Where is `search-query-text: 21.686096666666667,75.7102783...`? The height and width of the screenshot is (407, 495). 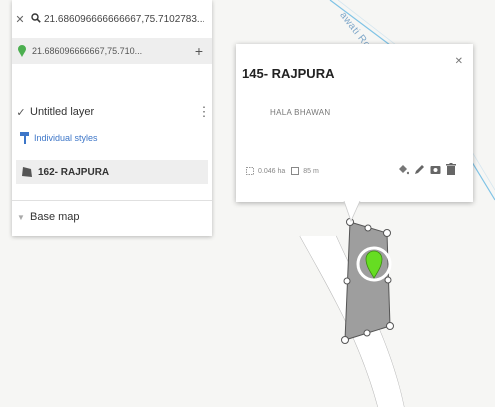
search-query-text: 21.686096666666667,75.7102783... is located at coordinates (124, 19).